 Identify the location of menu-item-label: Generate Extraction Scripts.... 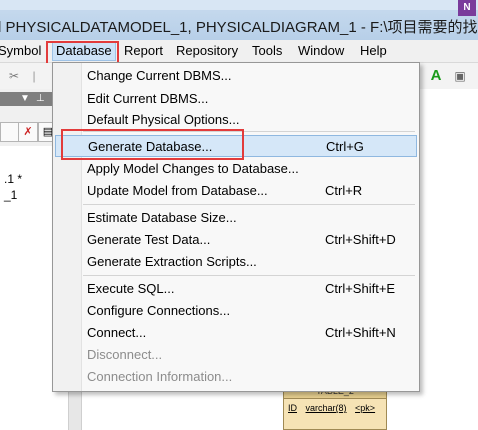
(172, 261).